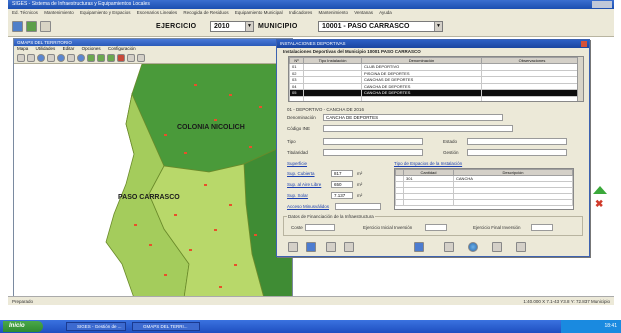 The height and width of the screenshot is (333, 621). What do you see at coordinates (31, 58) in the screenshot?
I see `zoom-out-icon` at bounding box center [31, 58].